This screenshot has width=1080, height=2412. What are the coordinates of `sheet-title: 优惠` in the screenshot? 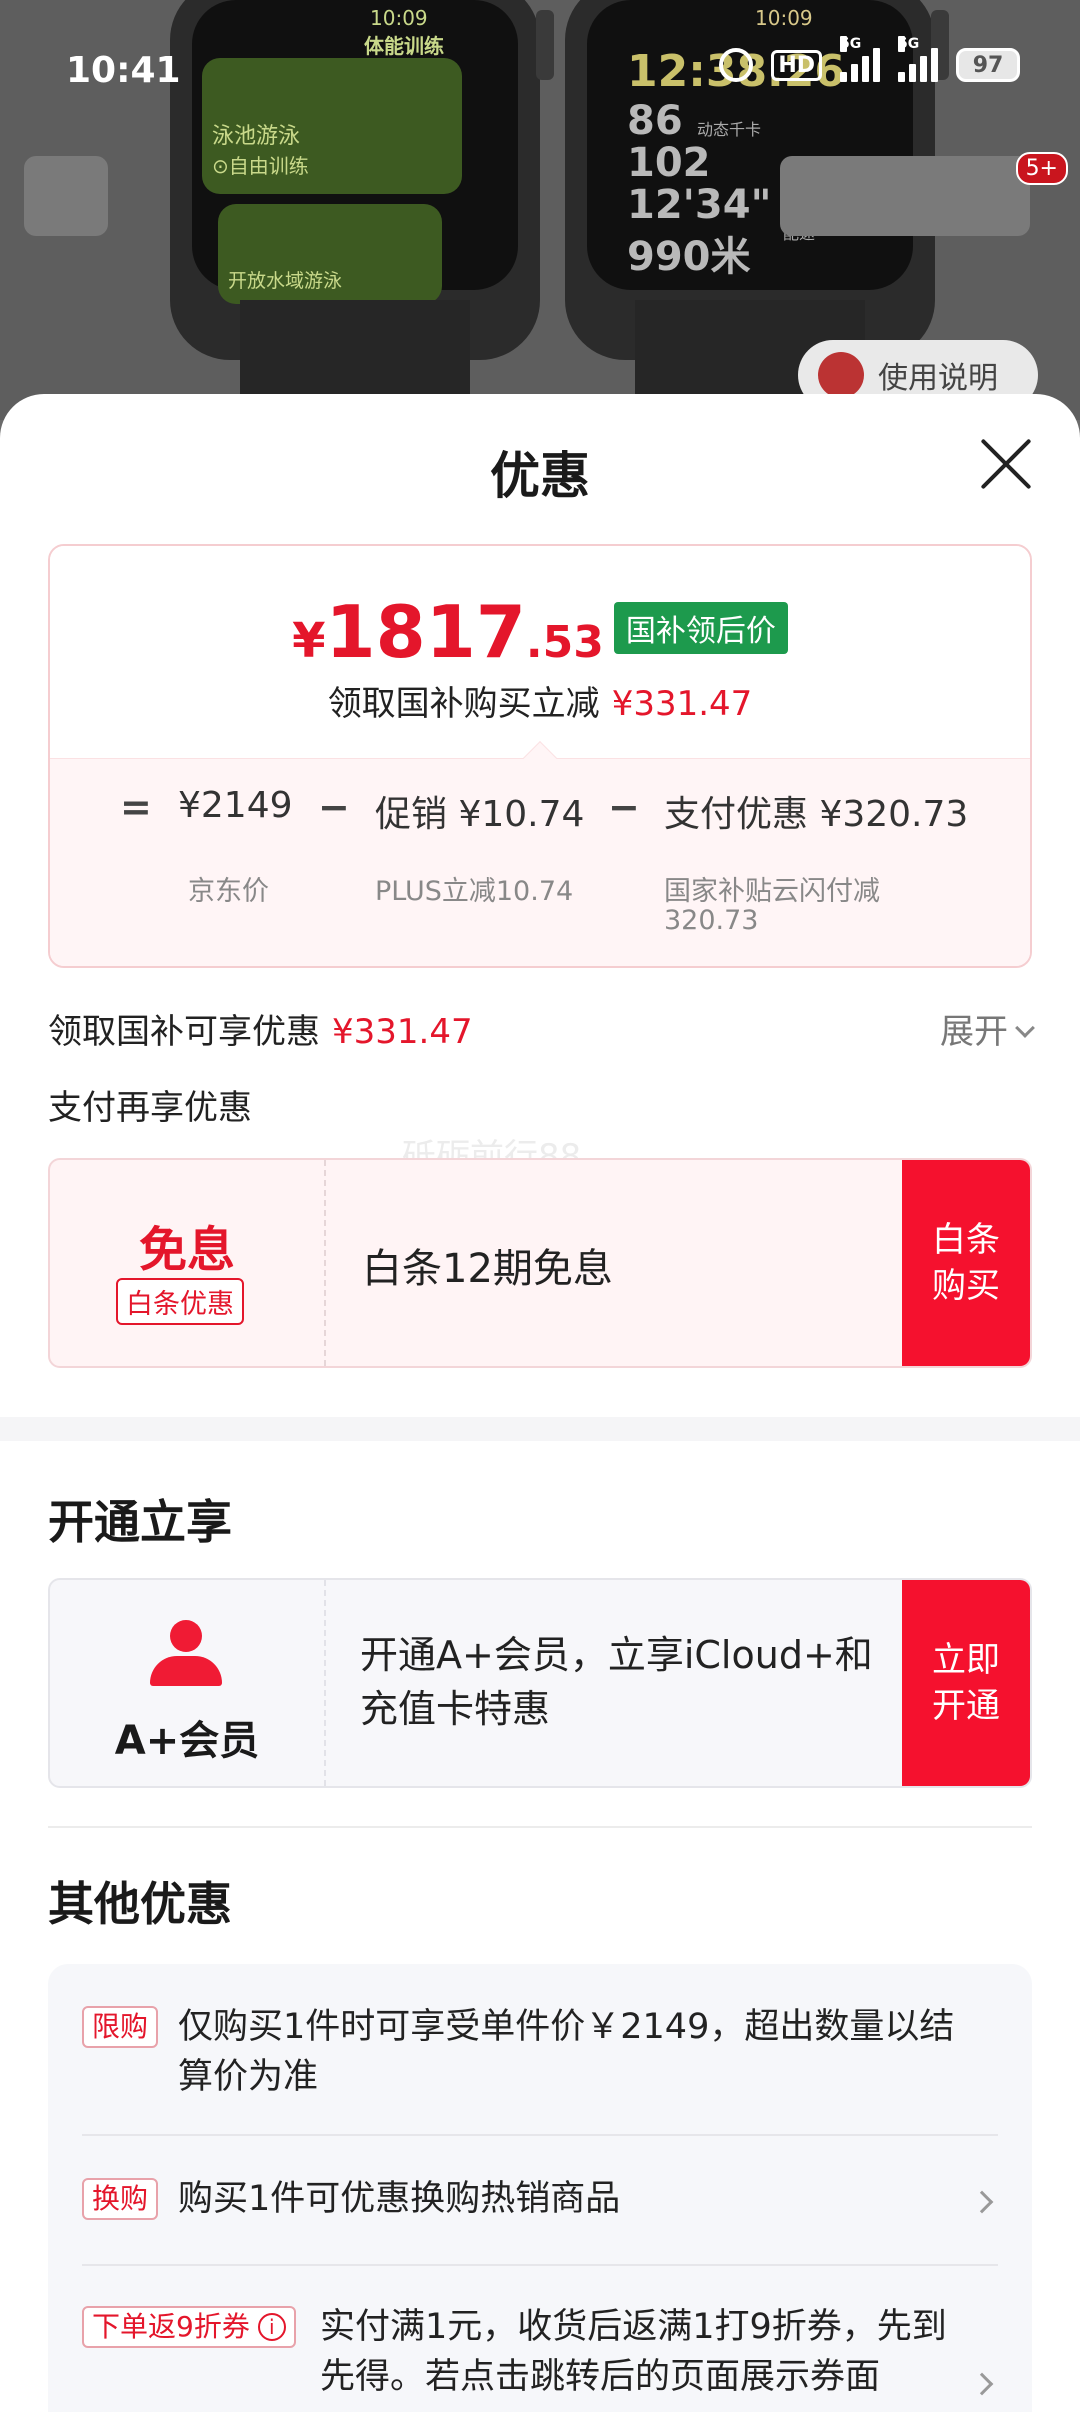 It's located at (540, 476).